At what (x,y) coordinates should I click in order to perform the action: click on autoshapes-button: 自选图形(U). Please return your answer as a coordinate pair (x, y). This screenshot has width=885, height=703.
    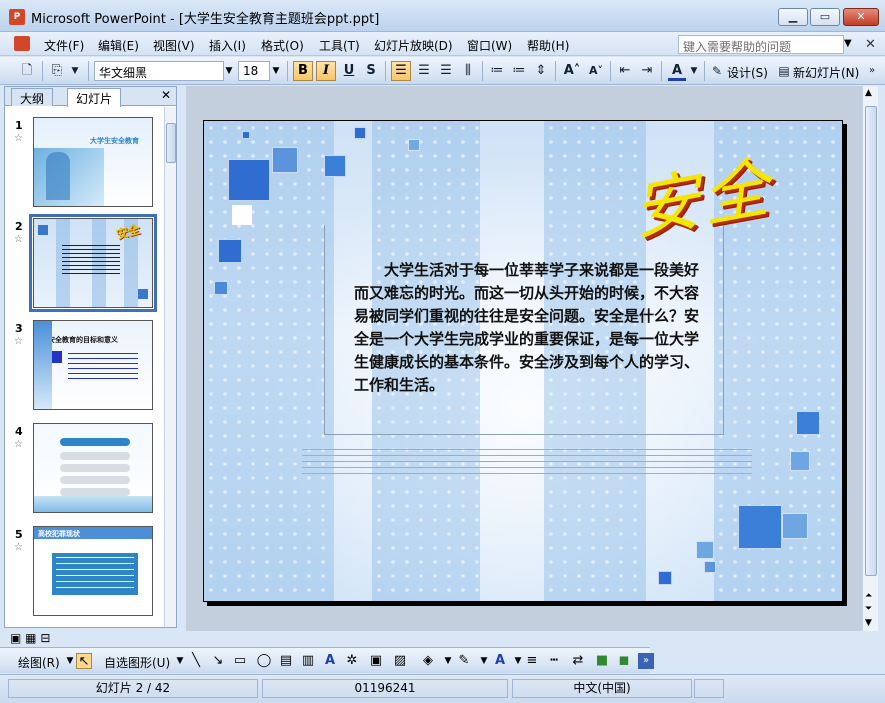
    Looking at the image, I should click on (137, 662).